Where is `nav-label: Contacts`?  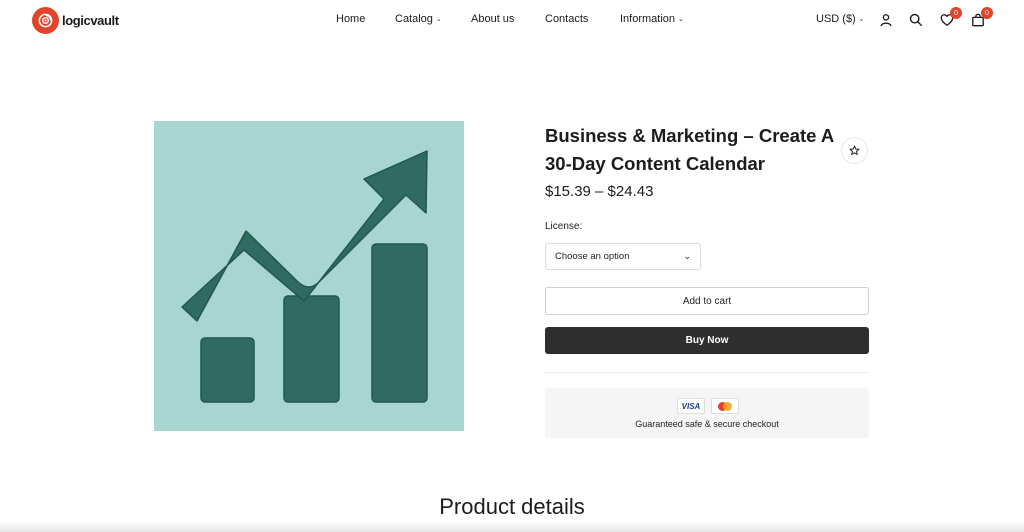 nav-label: Contacts is located at coordinates (567, 19).